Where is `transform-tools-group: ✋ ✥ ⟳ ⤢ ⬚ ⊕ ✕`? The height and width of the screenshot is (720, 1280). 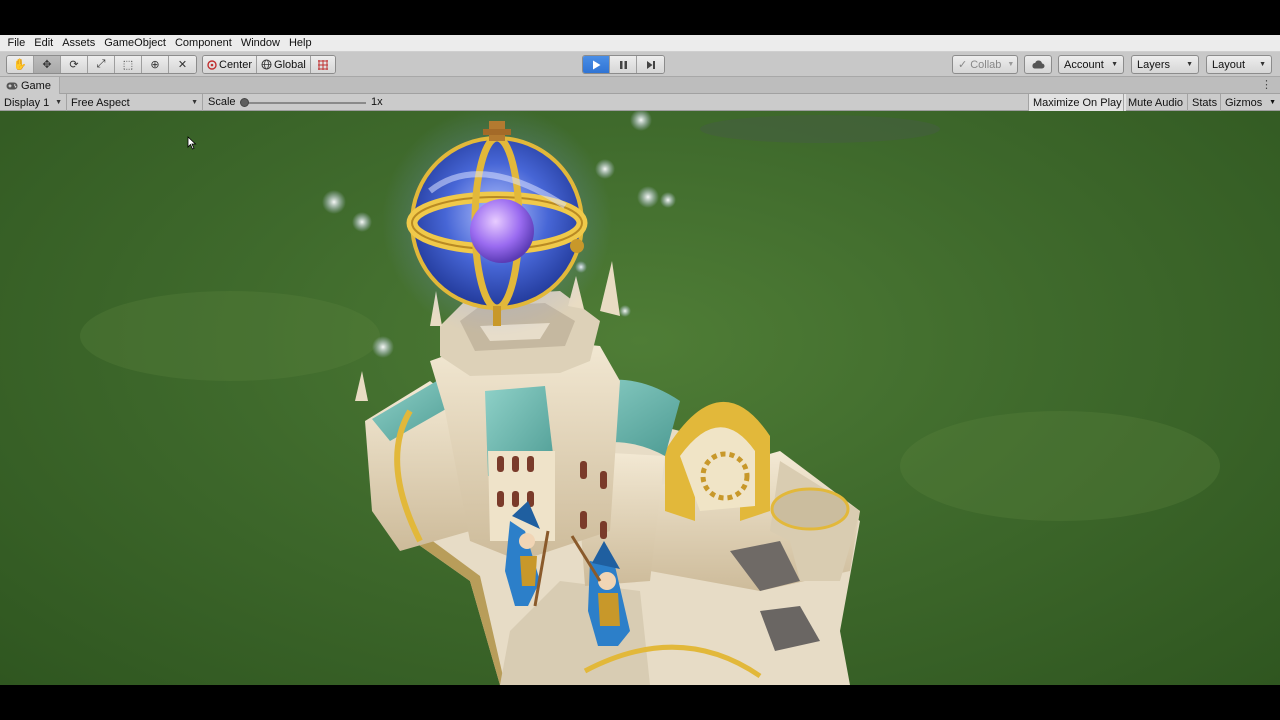 transform-tools-group: ✋ ✥ ⟳ ⤢ ⬚ ⊕ ✕ is located at coordinates (101, 64).